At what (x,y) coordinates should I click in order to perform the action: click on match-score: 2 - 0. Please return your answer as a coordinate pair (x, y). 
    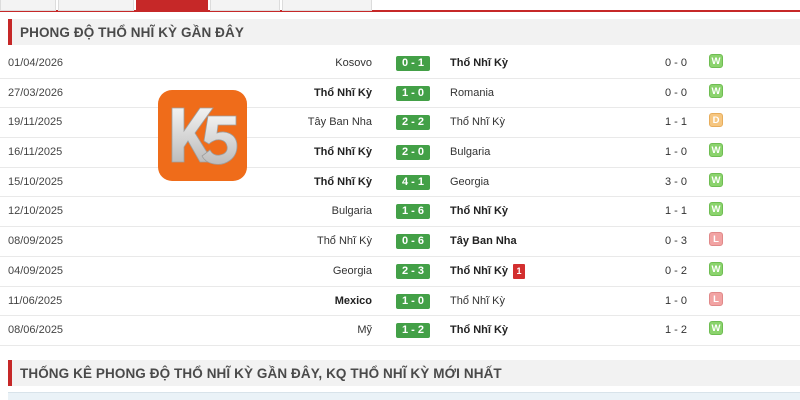
    Looking at the image, I should click on (413, 153).